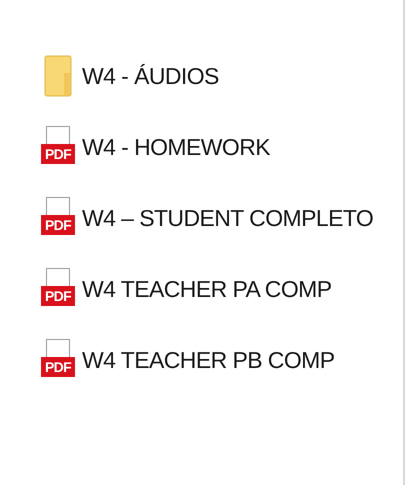  Describe the element at coordinates (150, 76) in the screenshot. I see `file-name: W4 - ÁUDIOS` at that location.